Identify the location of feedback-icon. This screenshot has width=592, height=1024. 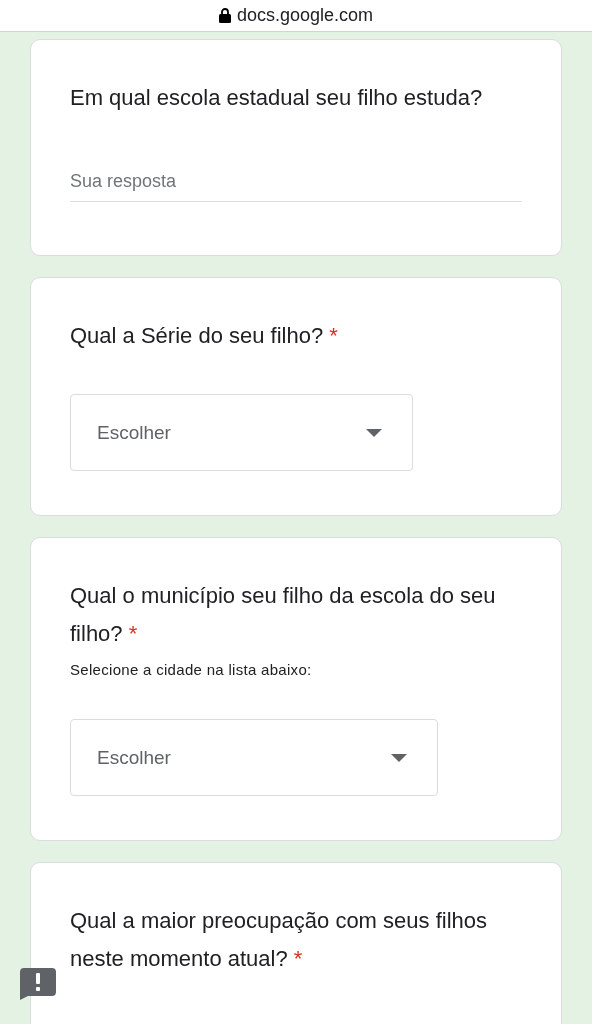
(38, 984).